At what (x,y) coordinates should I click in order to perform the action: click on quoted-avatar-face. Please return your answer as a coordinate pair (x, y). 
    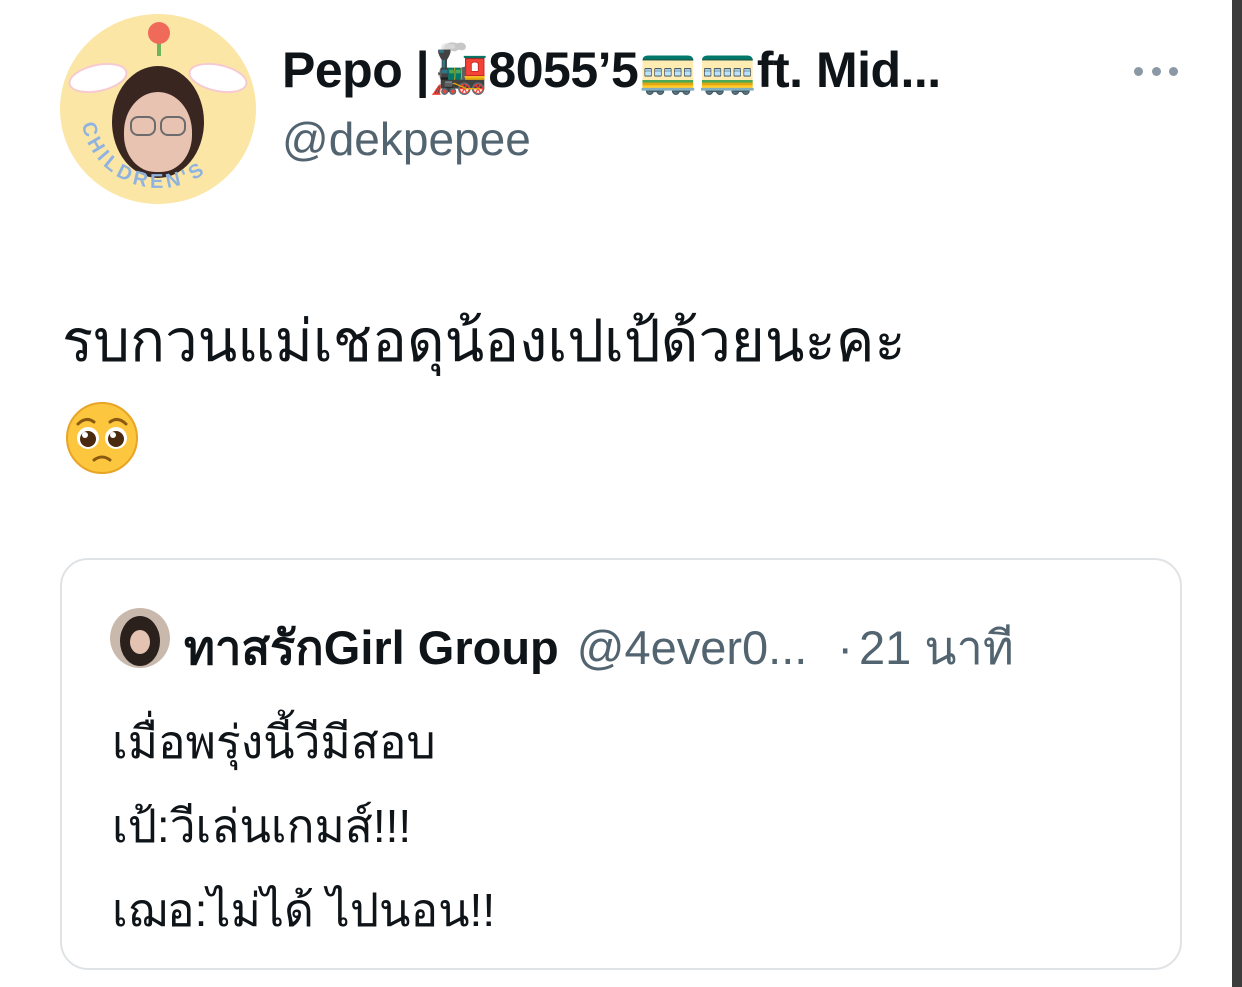
    Looking at the image, I should click on (140, 642).